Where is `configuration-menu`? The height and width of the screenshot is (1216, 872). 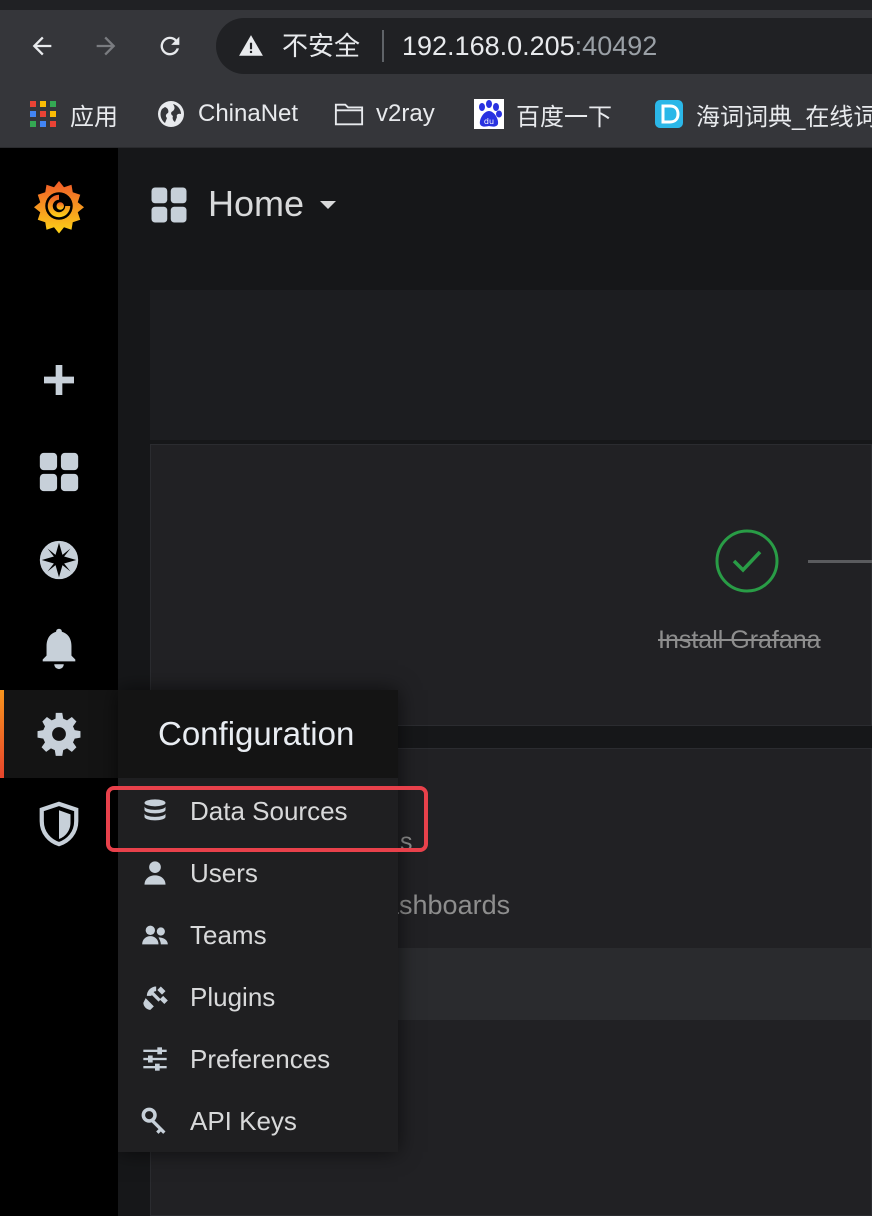
configuration-menu is located at coordinates (59, 734).